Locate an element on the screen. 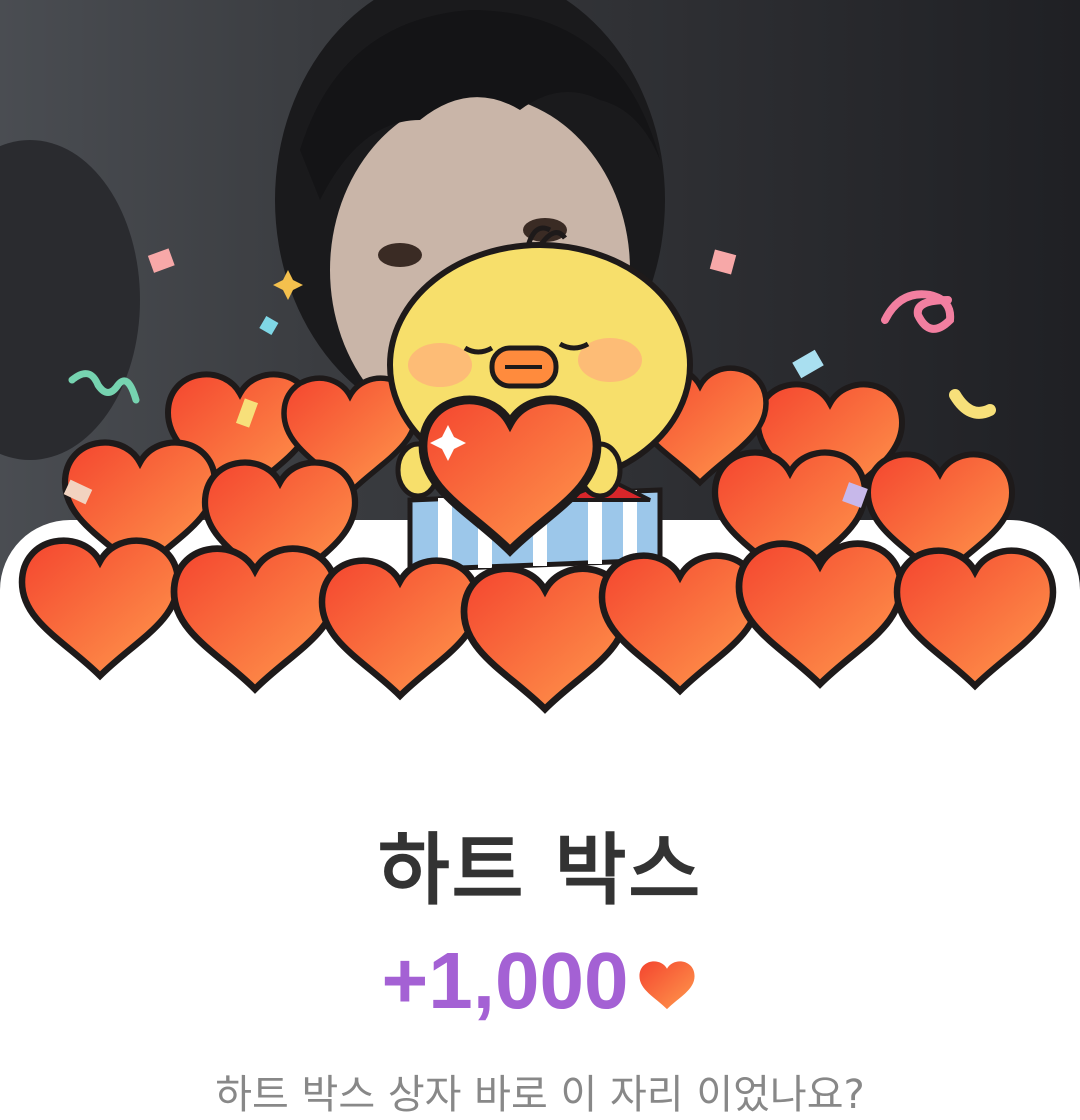 The width and height of the screenshot is (1080, 1120). heart-icon is located at coordinates (667, 985).